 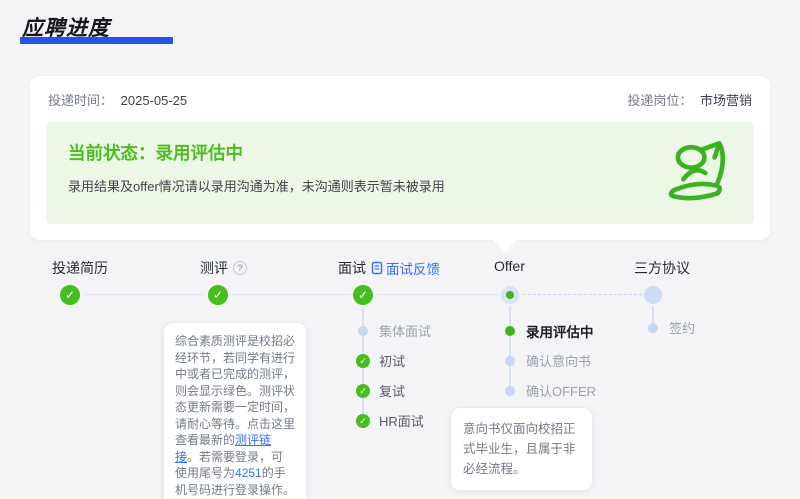 I want to click on interview-feedback-link: 面试反馈, so click(x=405, y=268).